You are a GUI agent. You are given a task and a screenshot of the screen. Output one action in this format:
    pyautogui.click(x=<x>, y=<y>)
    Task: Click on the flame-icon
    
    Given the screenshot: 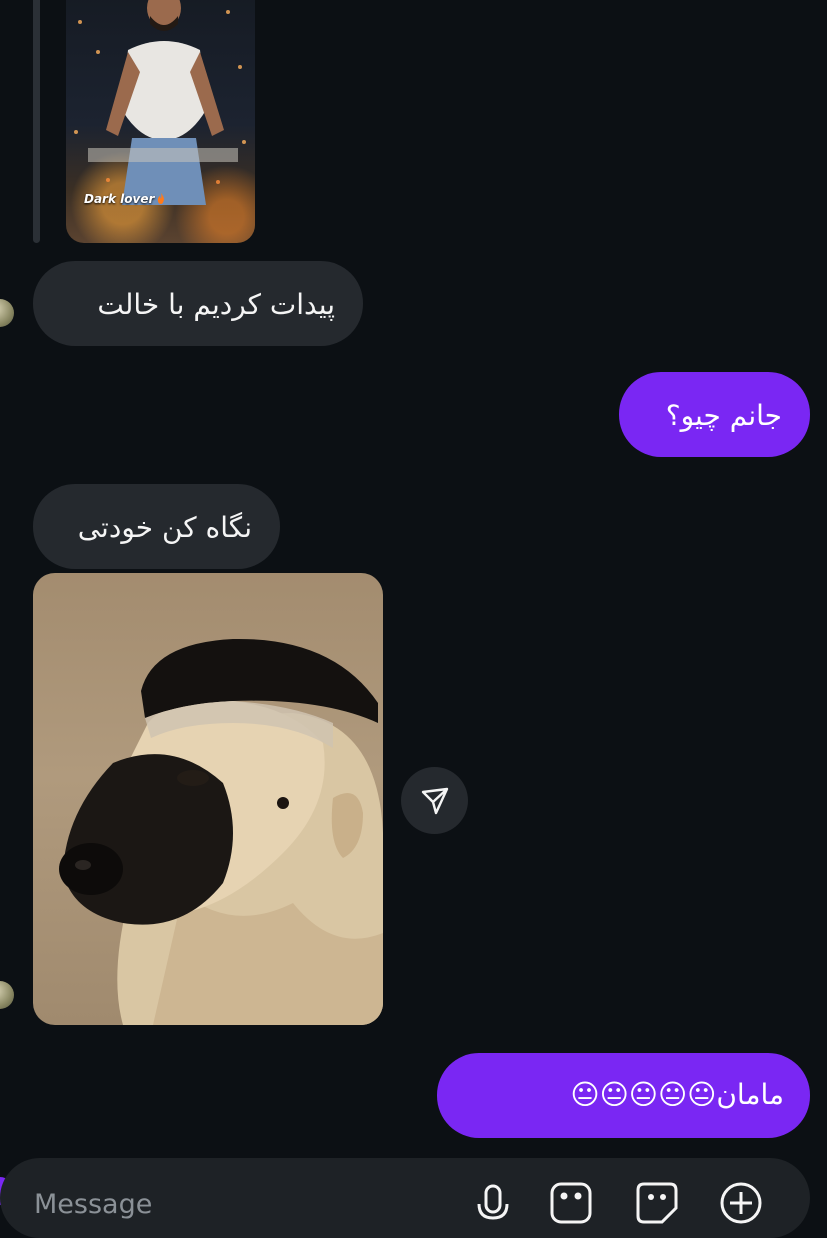 What is the action you would take?
    pyautogui.click(x=161, y=198)
    